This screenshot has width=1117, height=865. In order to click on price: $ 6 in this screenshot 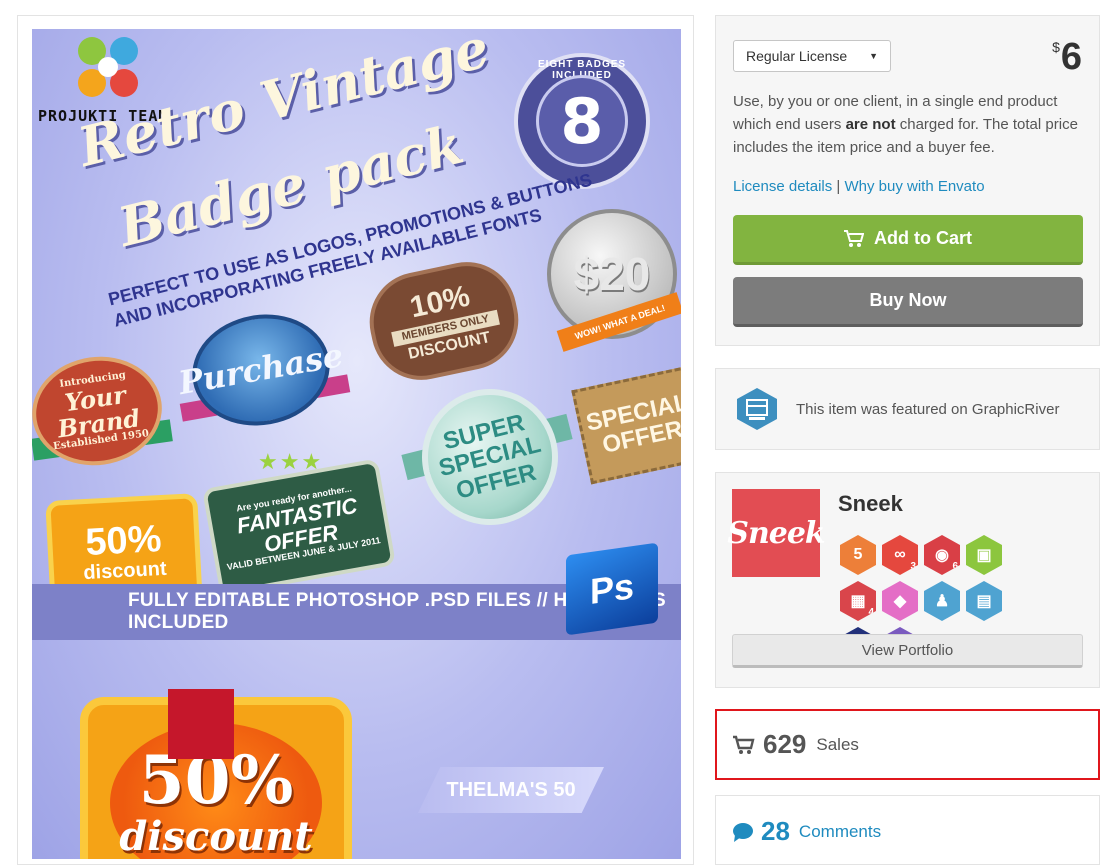, I will do `click(1067, 57)`.